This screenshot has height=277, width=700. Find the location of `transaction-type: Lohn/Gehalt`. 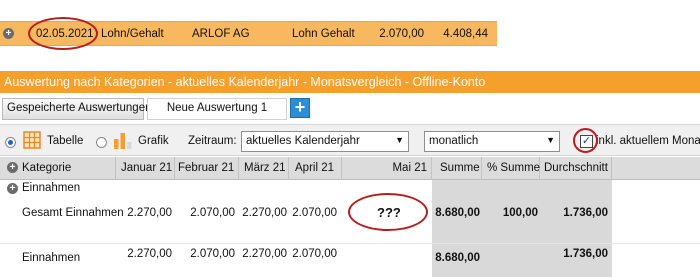

transaction-type: Lohn/Gehalt is located at coordinates (132, 34).